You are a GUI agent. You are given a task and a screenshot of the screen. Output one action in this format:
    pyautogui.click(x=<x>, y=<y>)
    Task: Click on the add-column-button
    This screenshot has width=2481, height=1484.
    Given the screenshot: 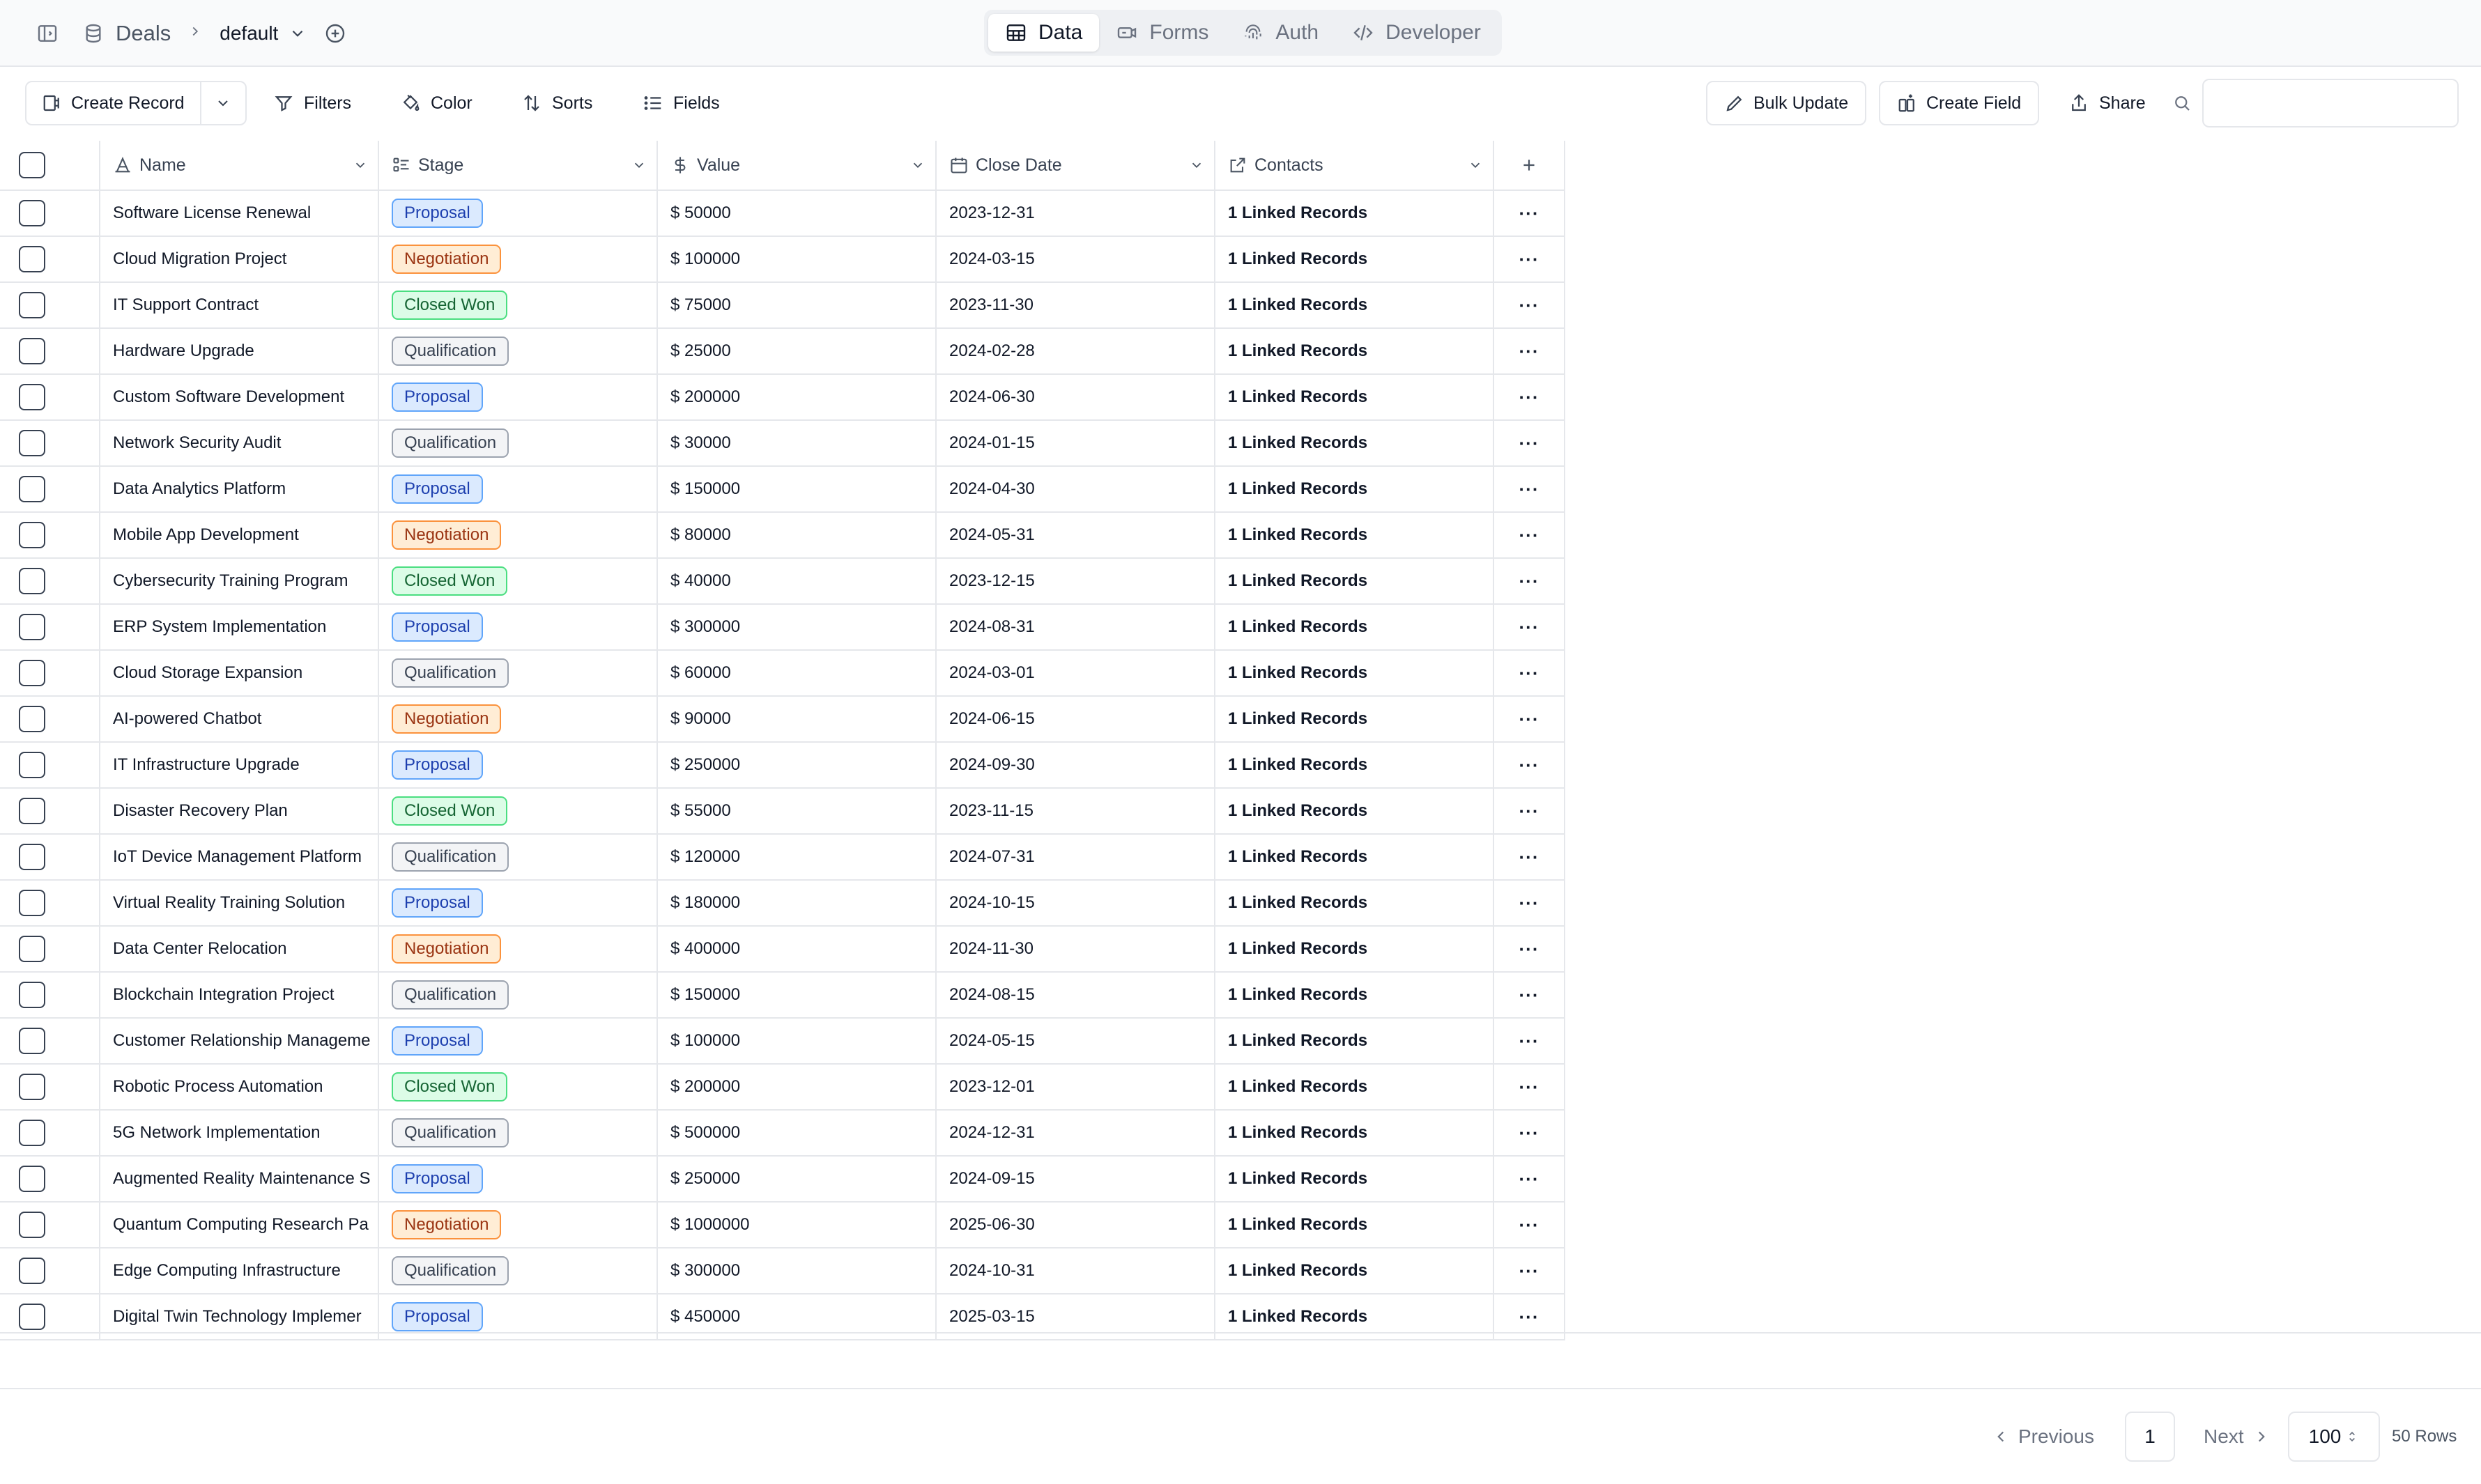 What is the action you would take?
    pyautogui.click(x=1530, y=165)
    